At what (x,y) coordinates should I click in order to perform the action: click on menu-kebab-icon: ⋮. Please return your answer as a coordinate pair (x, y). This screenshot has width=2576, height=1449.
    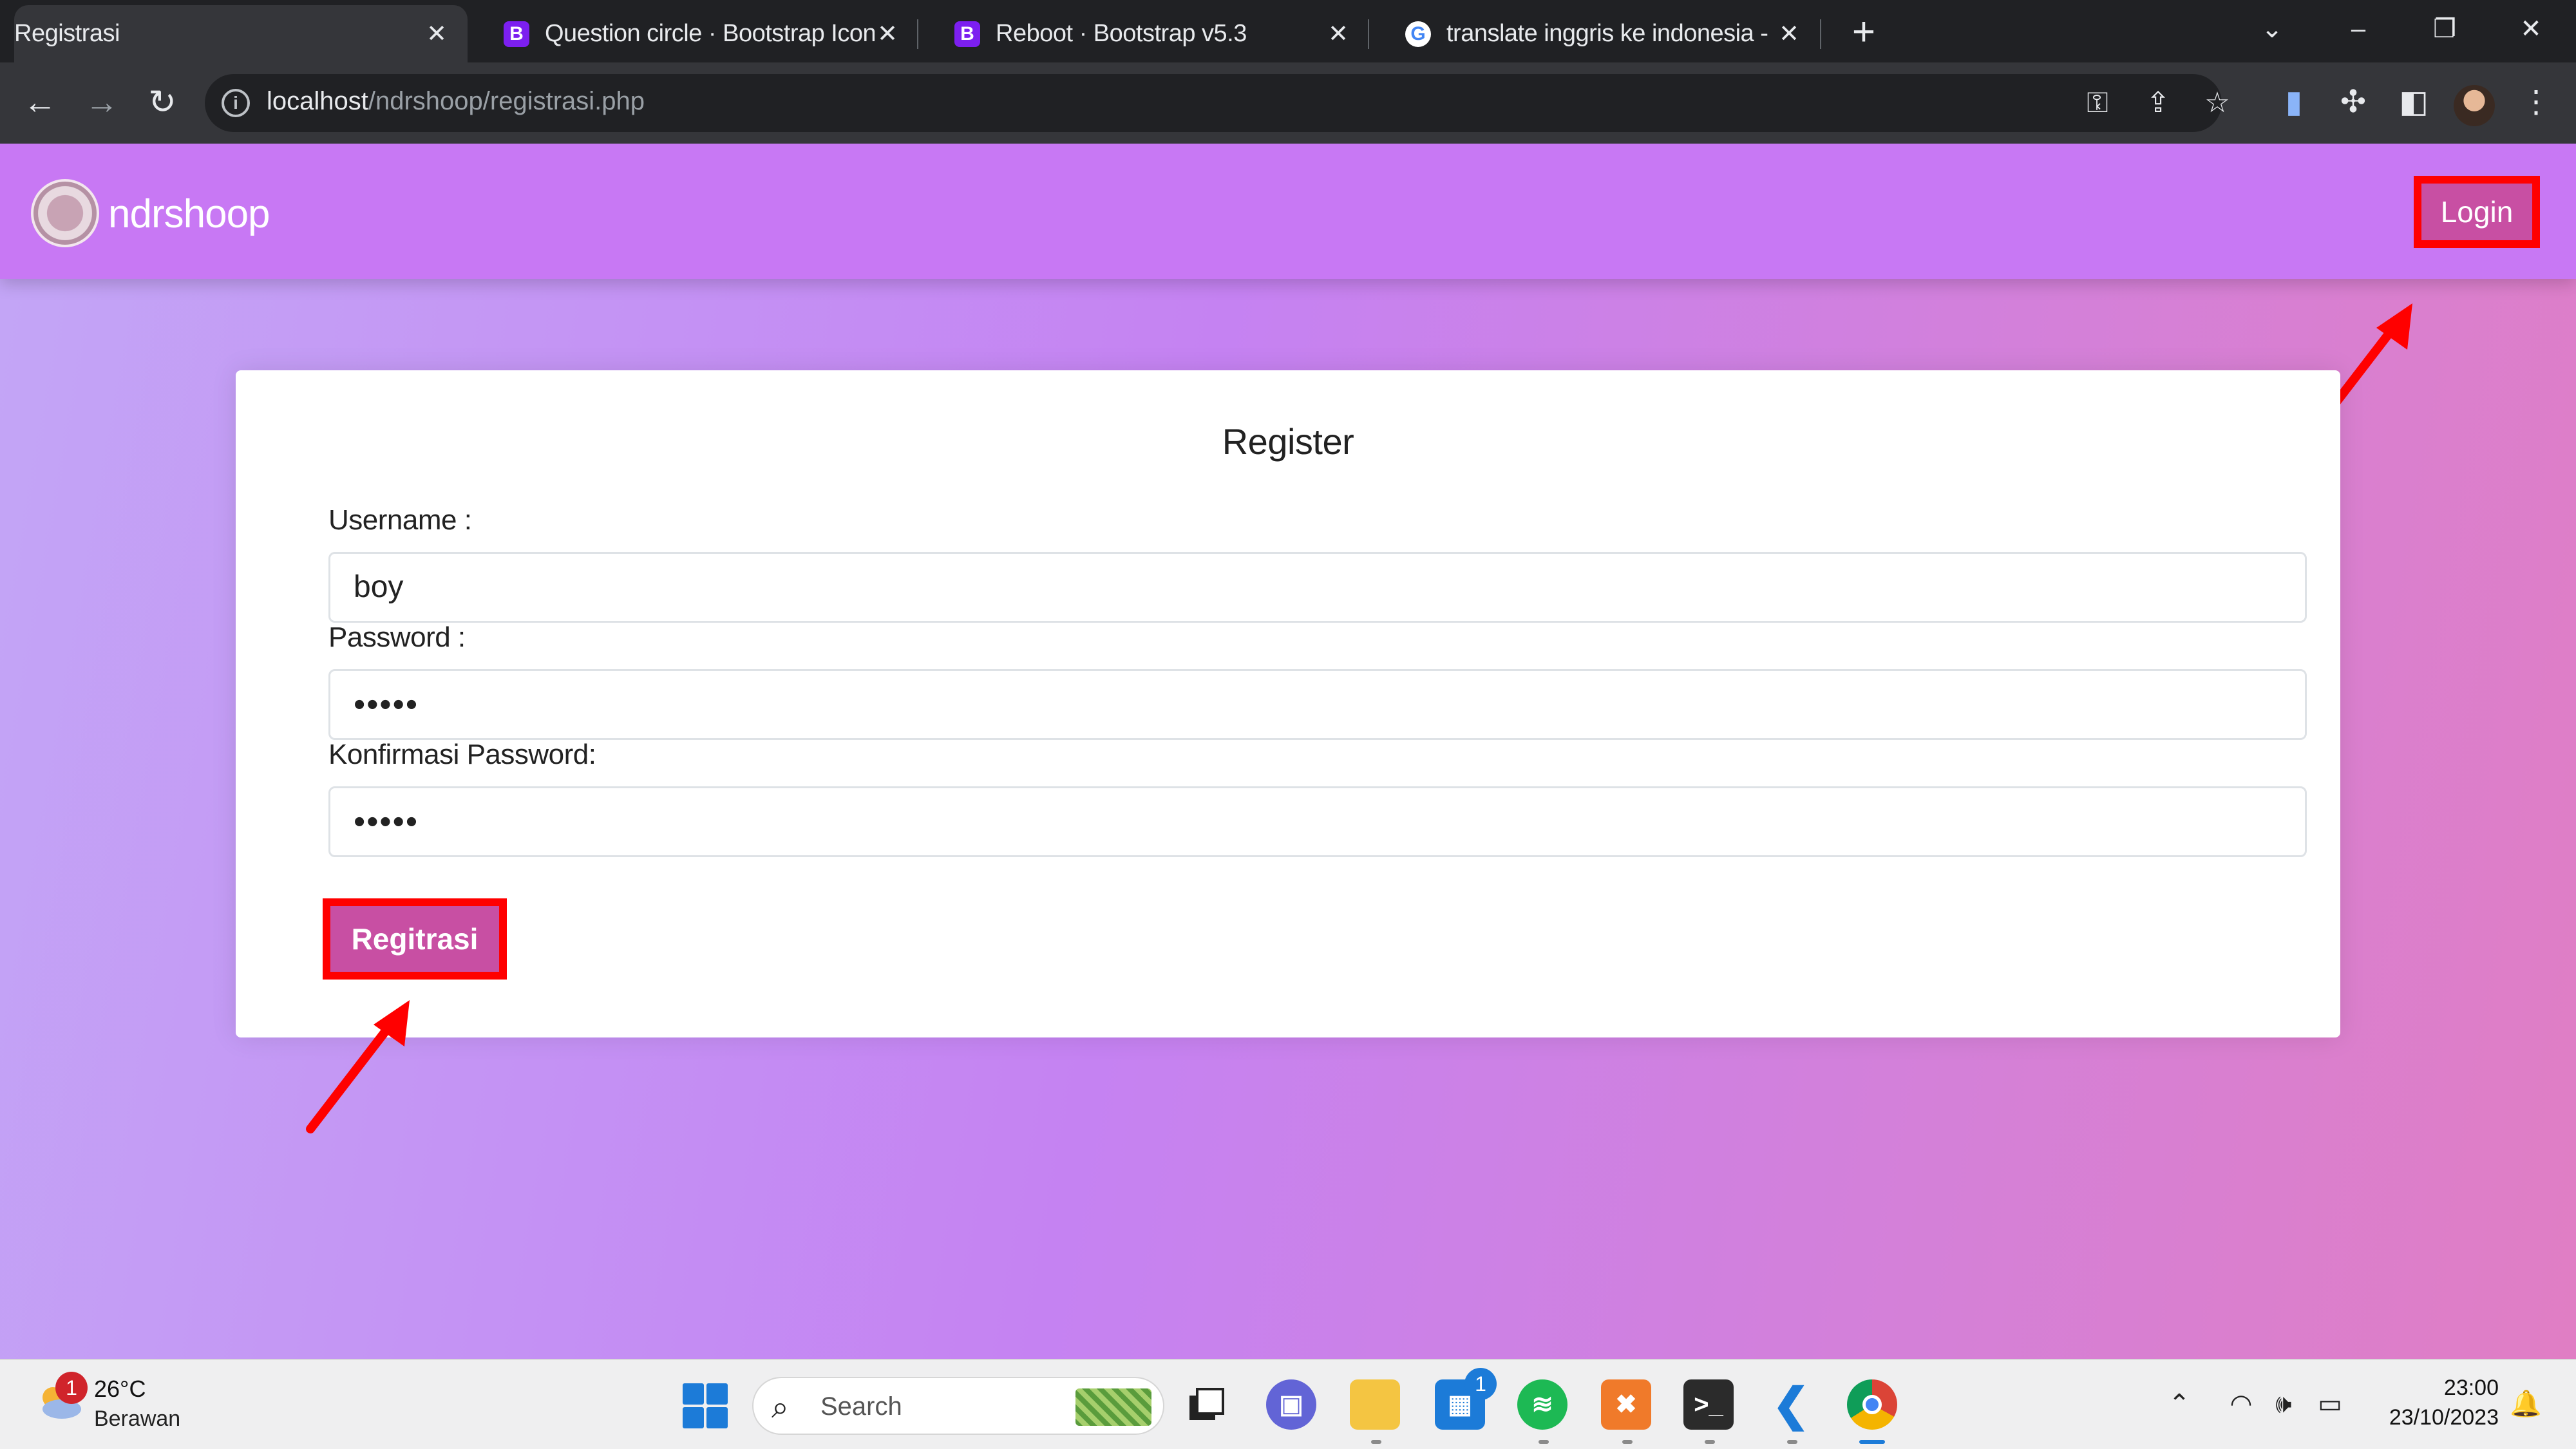
    Looking at the image, I should click on (2536, 103).